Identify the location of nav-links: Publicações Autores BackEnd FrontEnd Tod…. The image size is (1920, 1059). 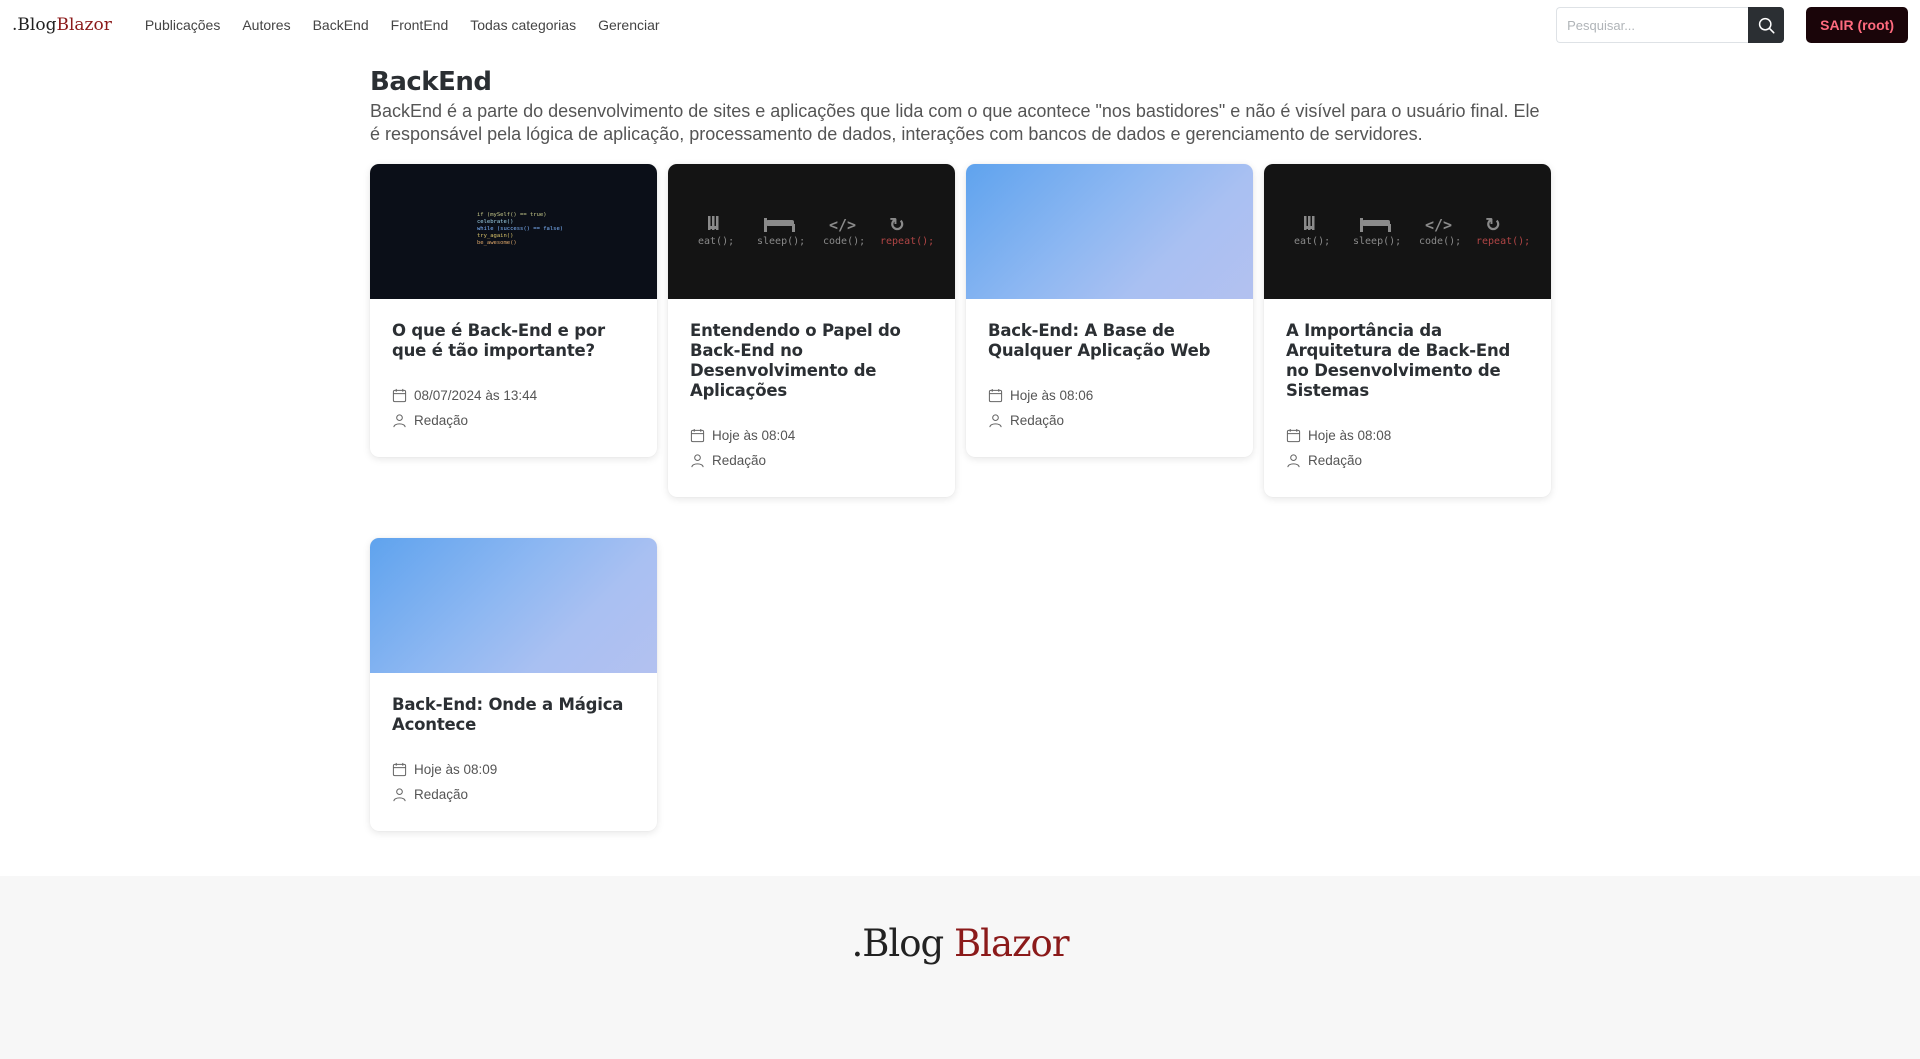
(402, 25).